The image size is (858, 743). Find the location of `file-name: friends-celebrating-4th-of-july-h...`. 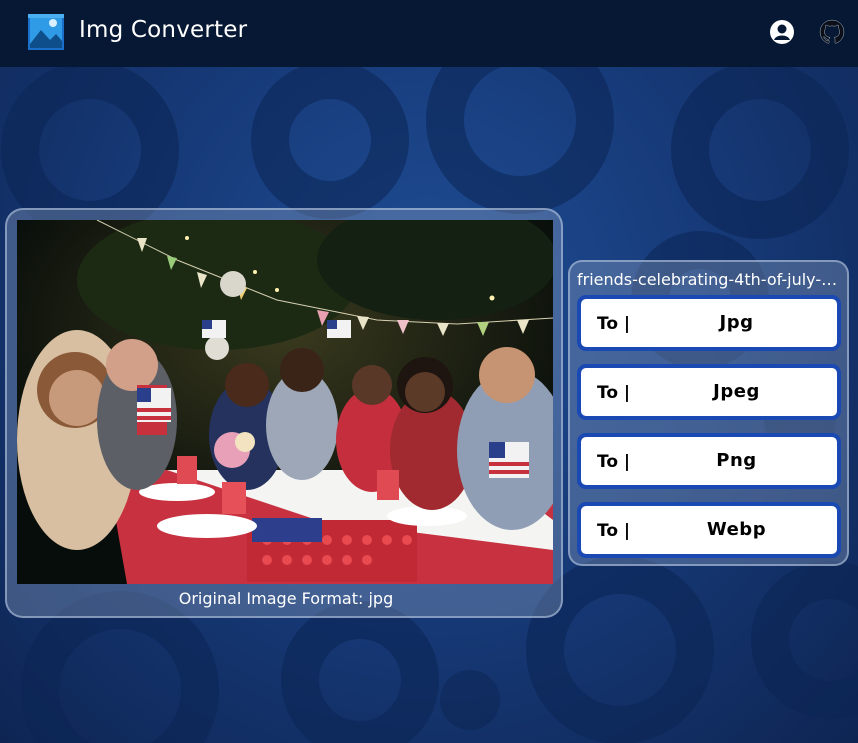

file-name: friends-celebrating-4th-of-july-h... is located at coordinates (710, 279).